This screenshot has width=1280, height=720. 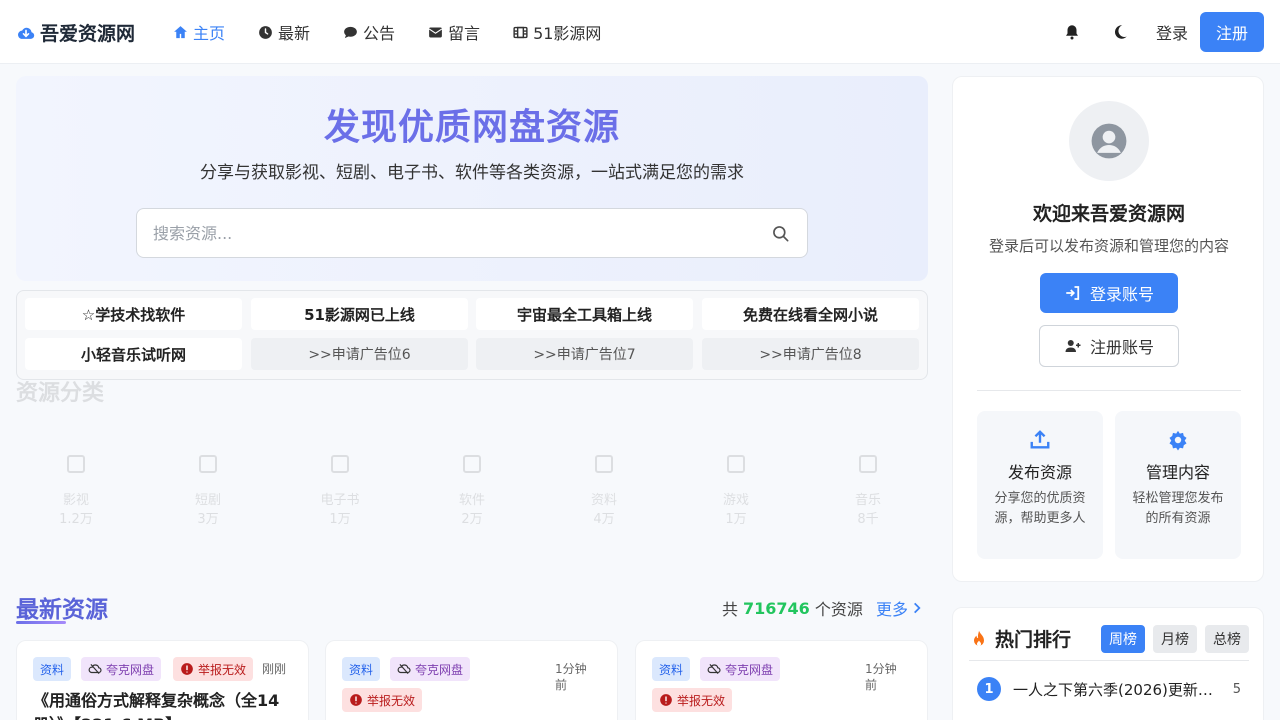 I want to click on nav-item-latest: 最新, so click(x=283, y=32).